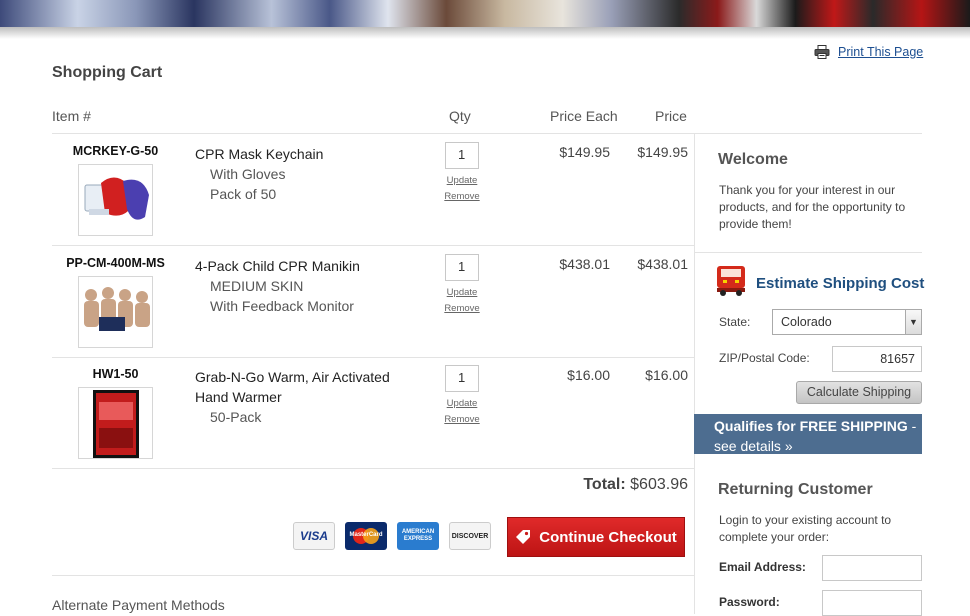  I want to click on email-field, so click(872, 568).